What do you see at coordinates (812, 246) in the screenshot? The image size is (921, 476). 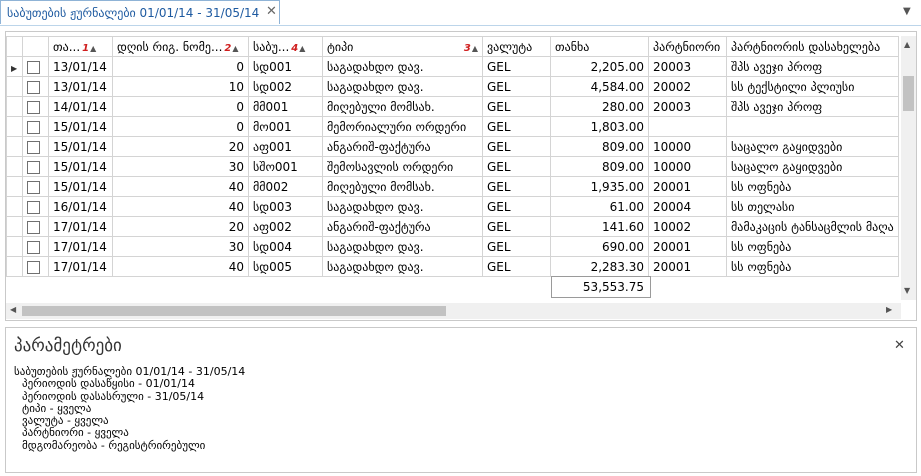 I see `cell-partner-name: სს ოფნება` at bounding box center [812, 246].